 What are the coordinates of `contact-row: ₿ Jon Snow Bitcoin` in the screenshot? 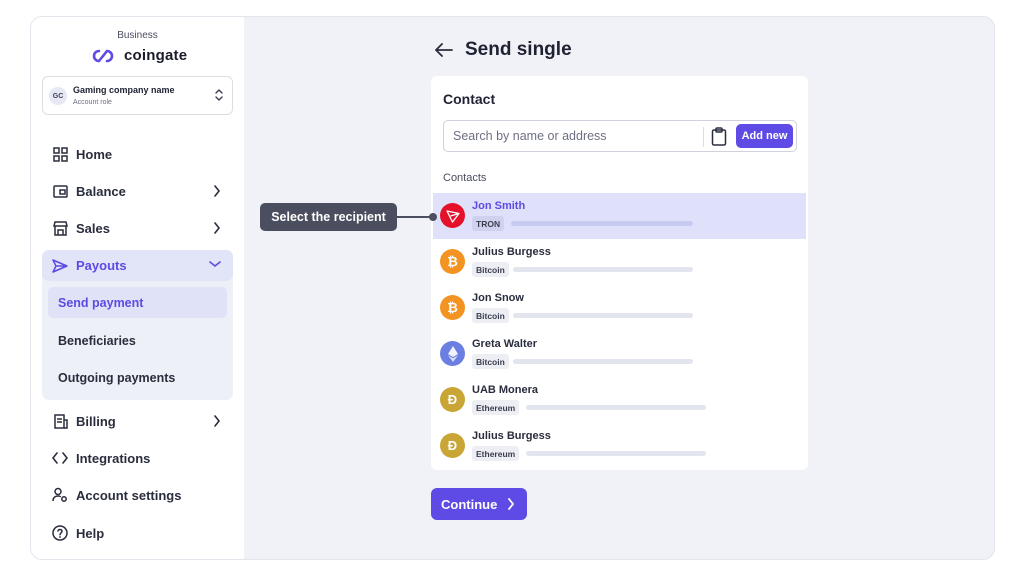 It's located at (619, 308).